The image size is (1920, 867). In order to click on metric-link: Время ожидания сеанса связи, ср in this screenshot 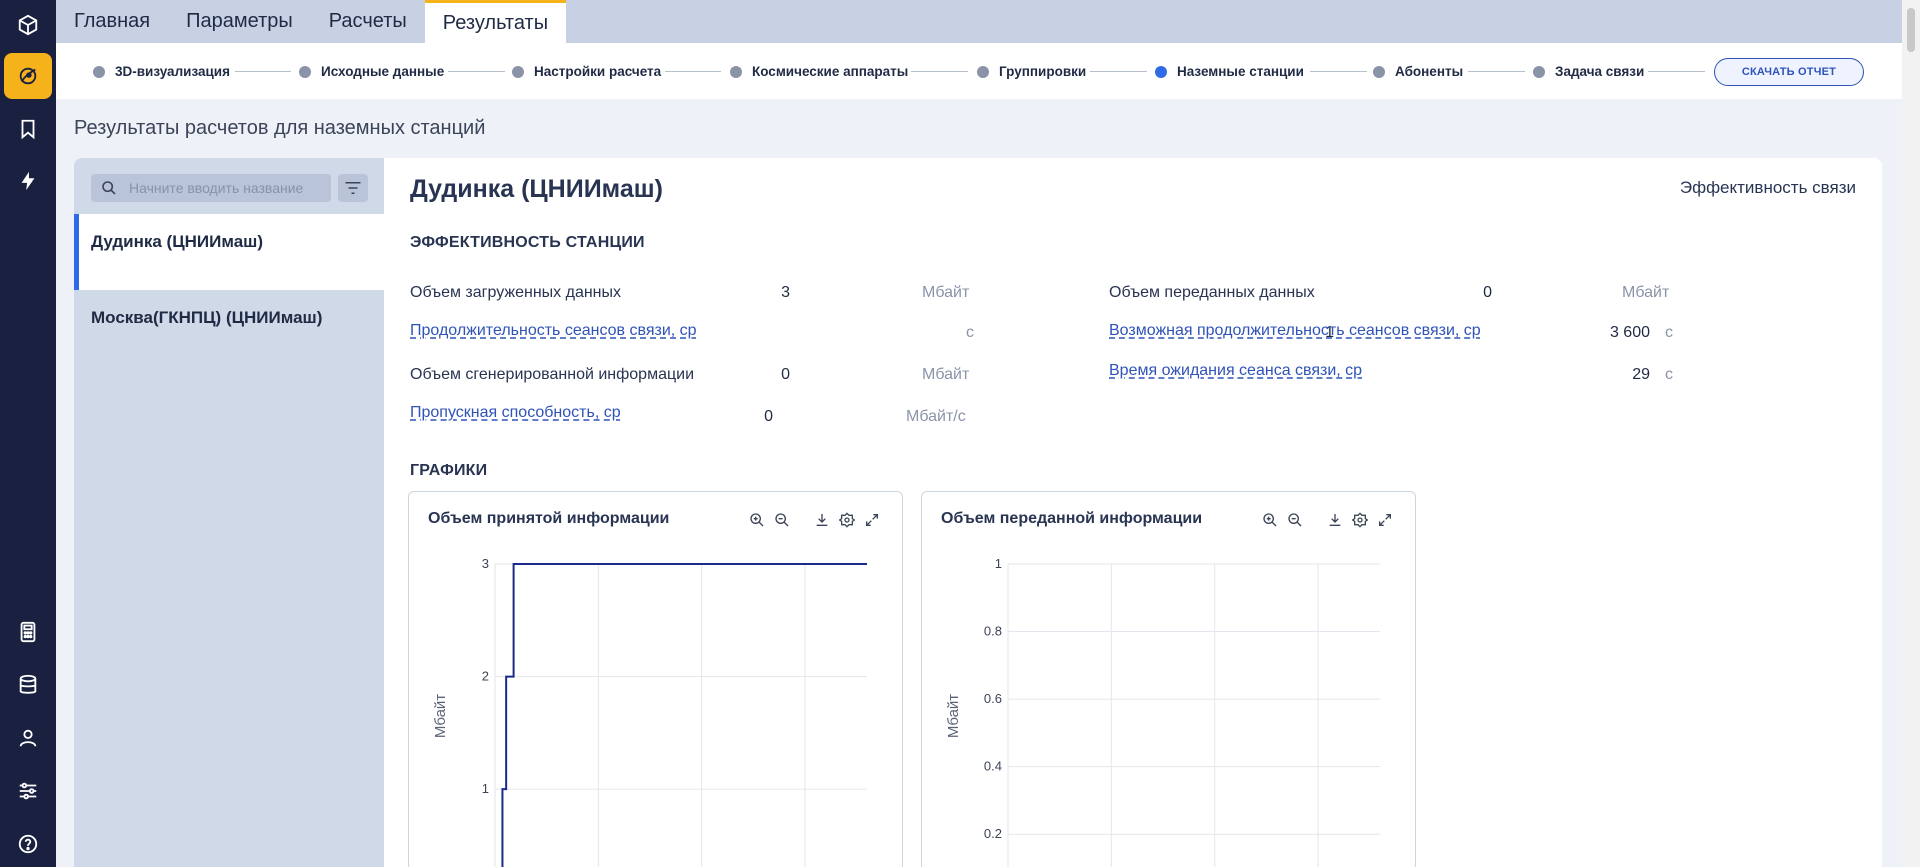, I will do `click(1235, 371)`.